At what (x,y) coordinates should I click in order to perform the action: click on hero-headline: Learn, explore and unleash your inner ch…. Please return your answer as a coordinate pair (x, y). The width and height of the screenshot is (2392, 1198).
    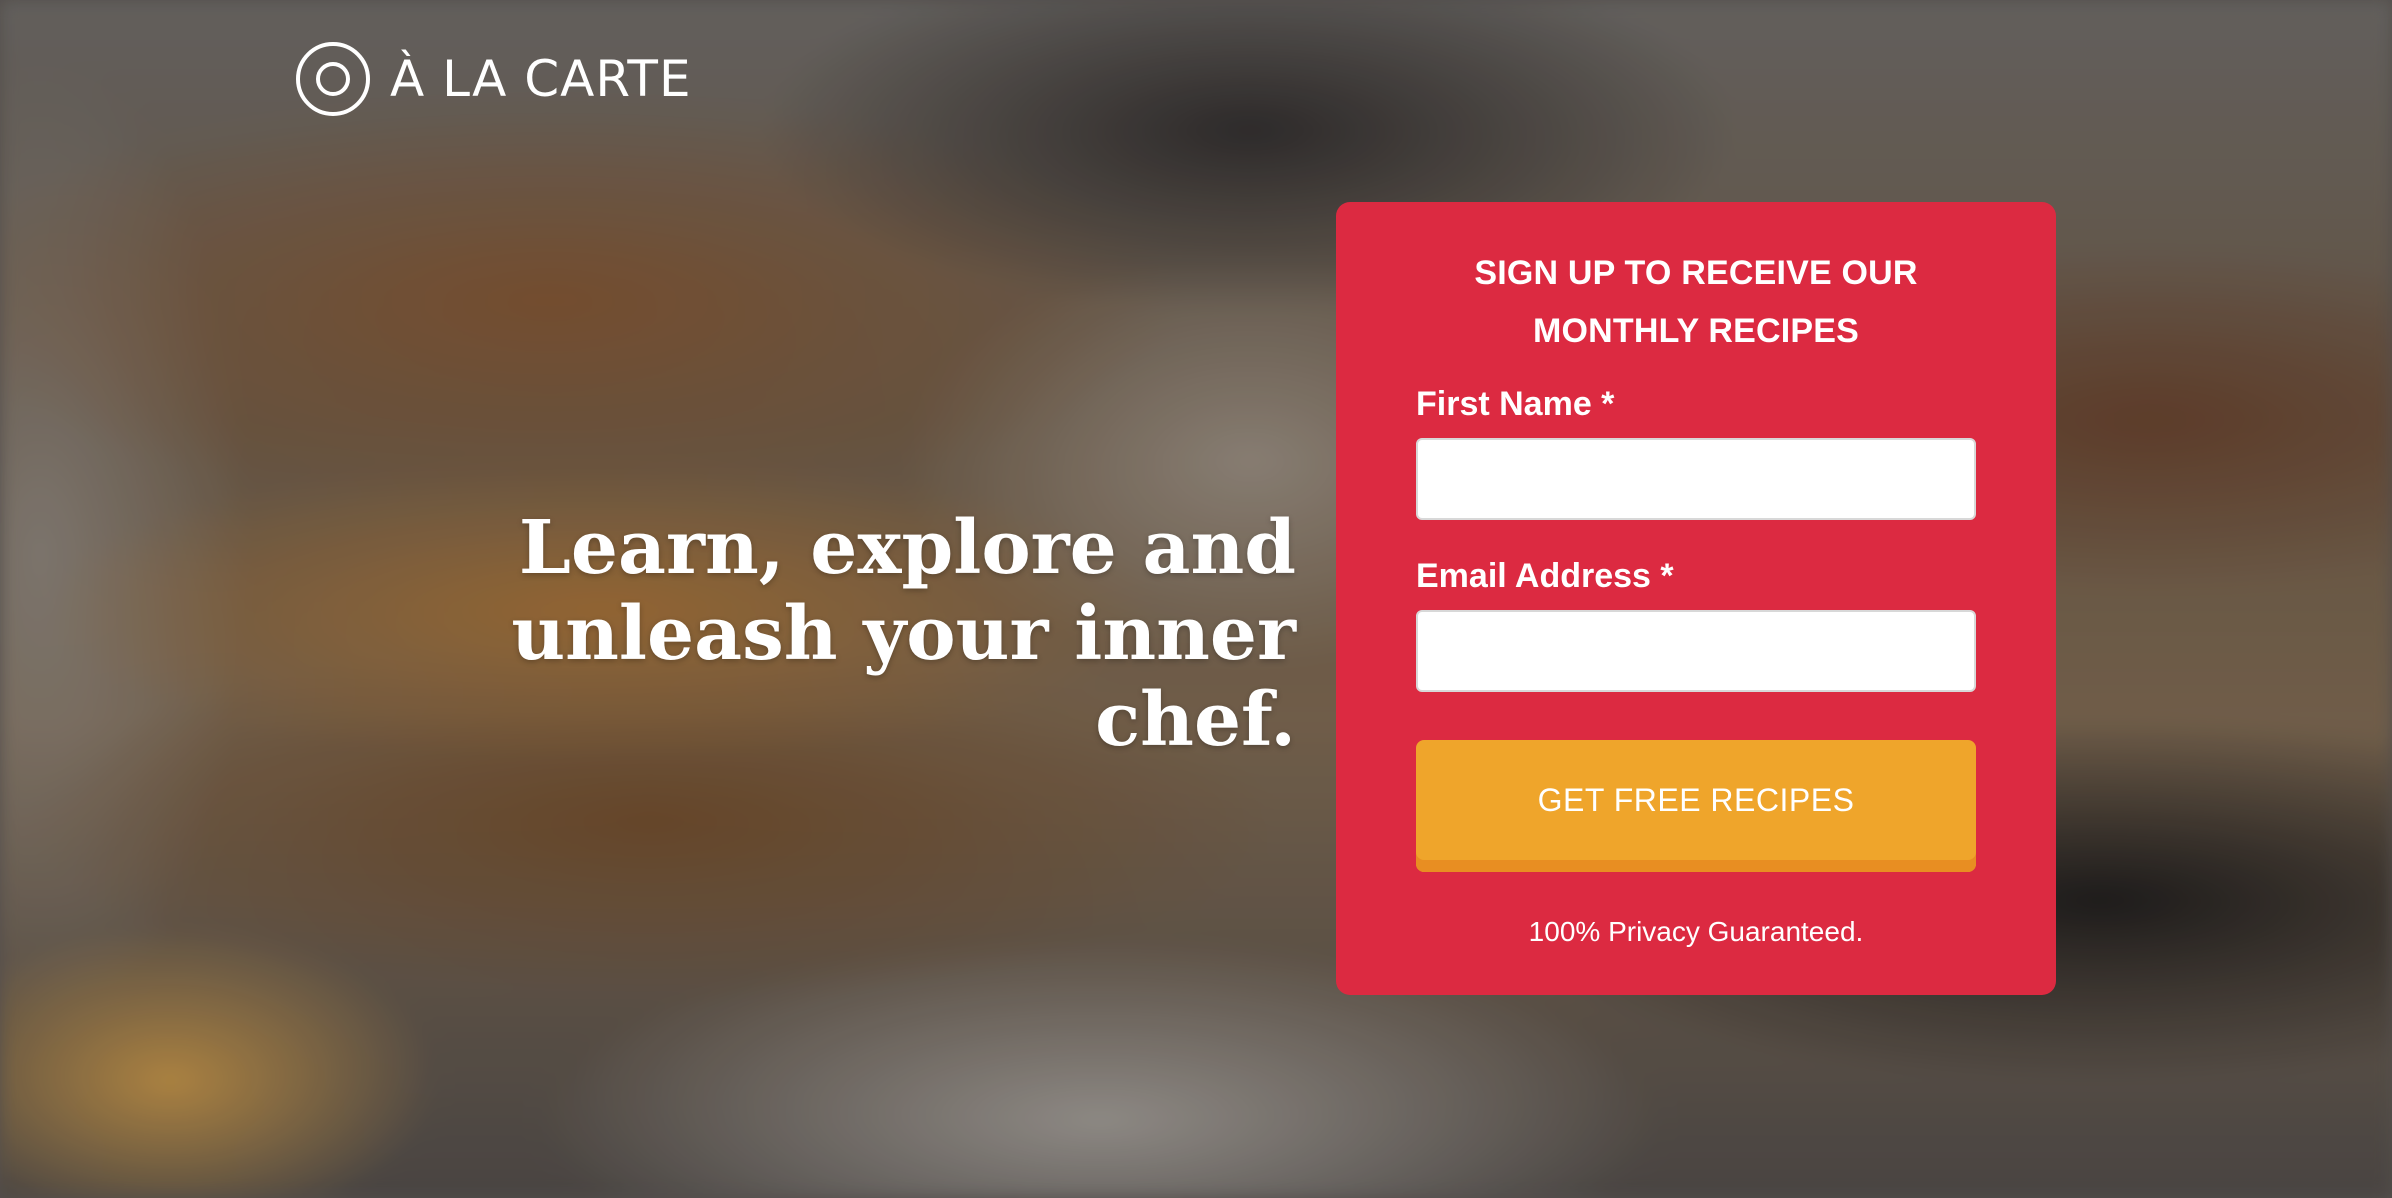
    Looking at the image, I should click on (903, 634).